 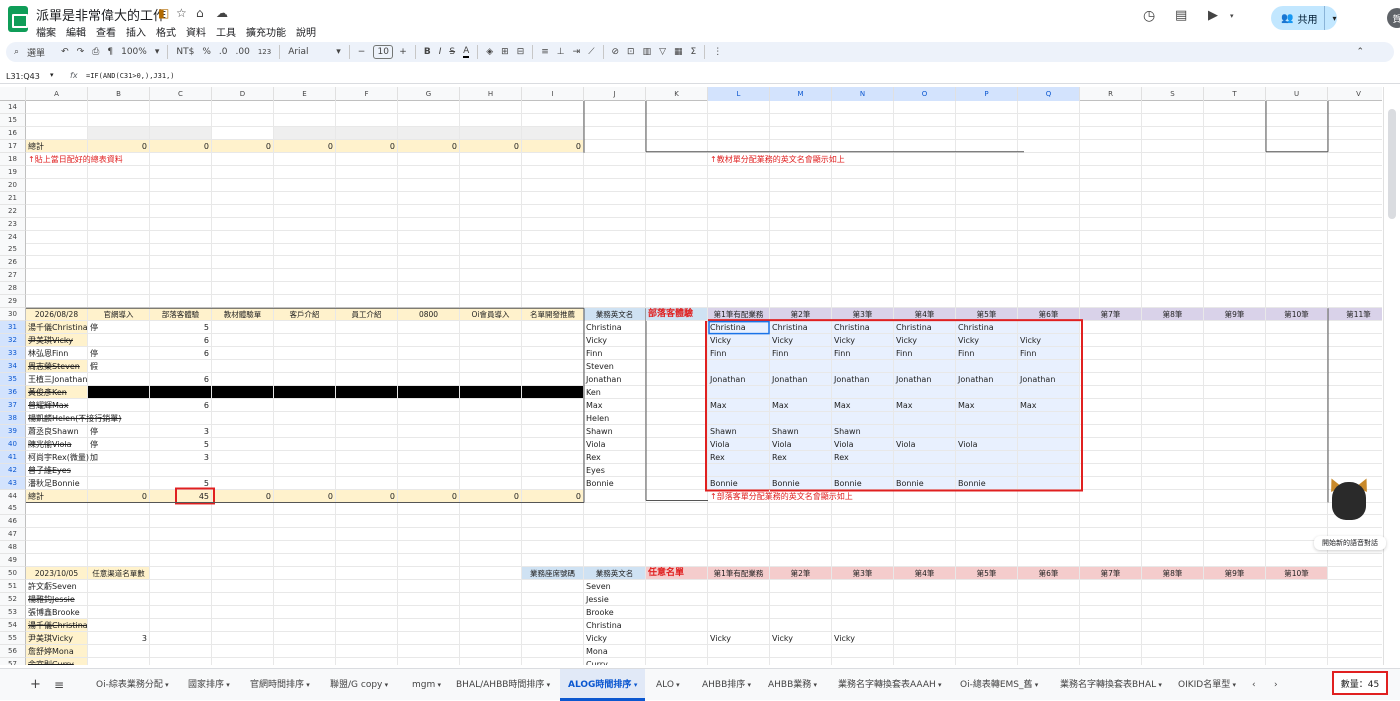 What do you see at coordinates (181, 263) in the screenshot?
I see `cell-C26` at bounding box center [181, 263].